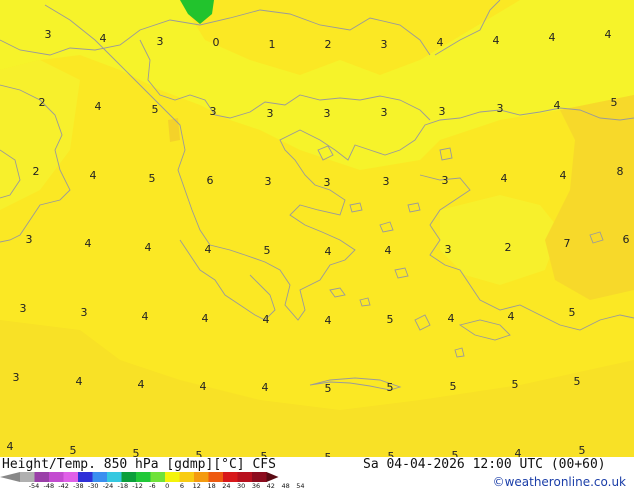 The height and width of the screenshot is (491, 634). I want to click on colorbar-tick: 12, so click(196, 486).